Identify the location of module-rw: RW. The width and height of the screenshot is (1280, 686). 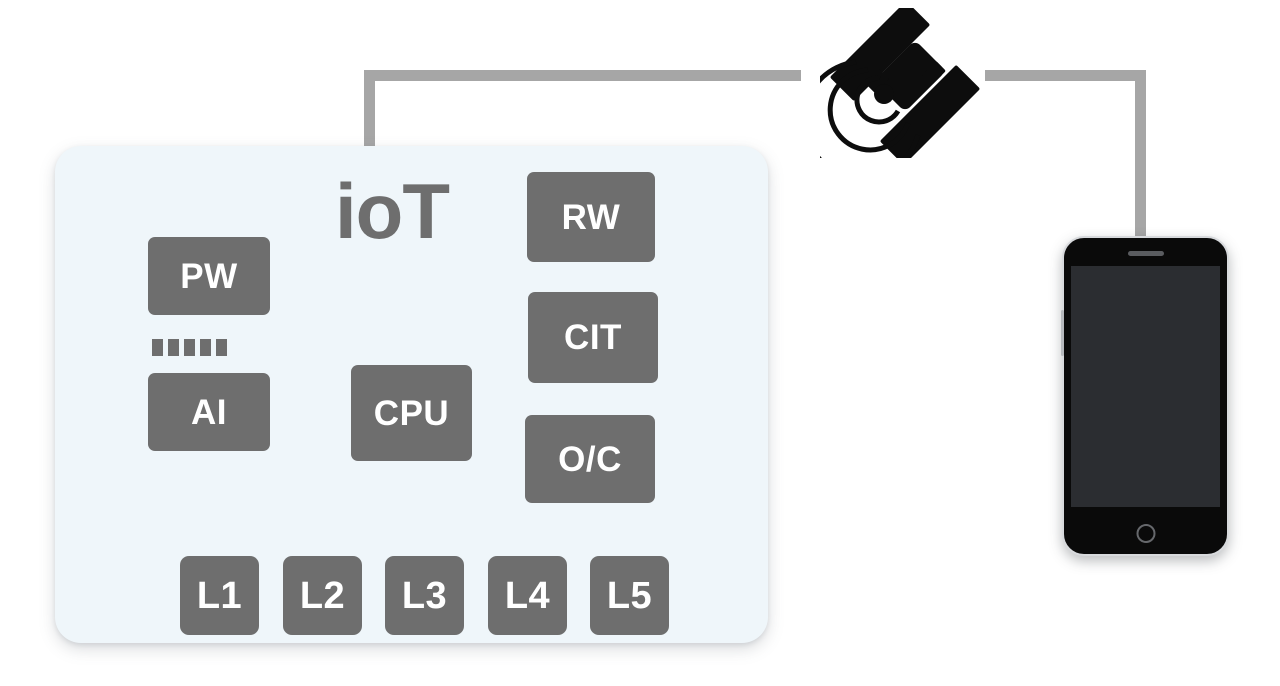
(591, 217).